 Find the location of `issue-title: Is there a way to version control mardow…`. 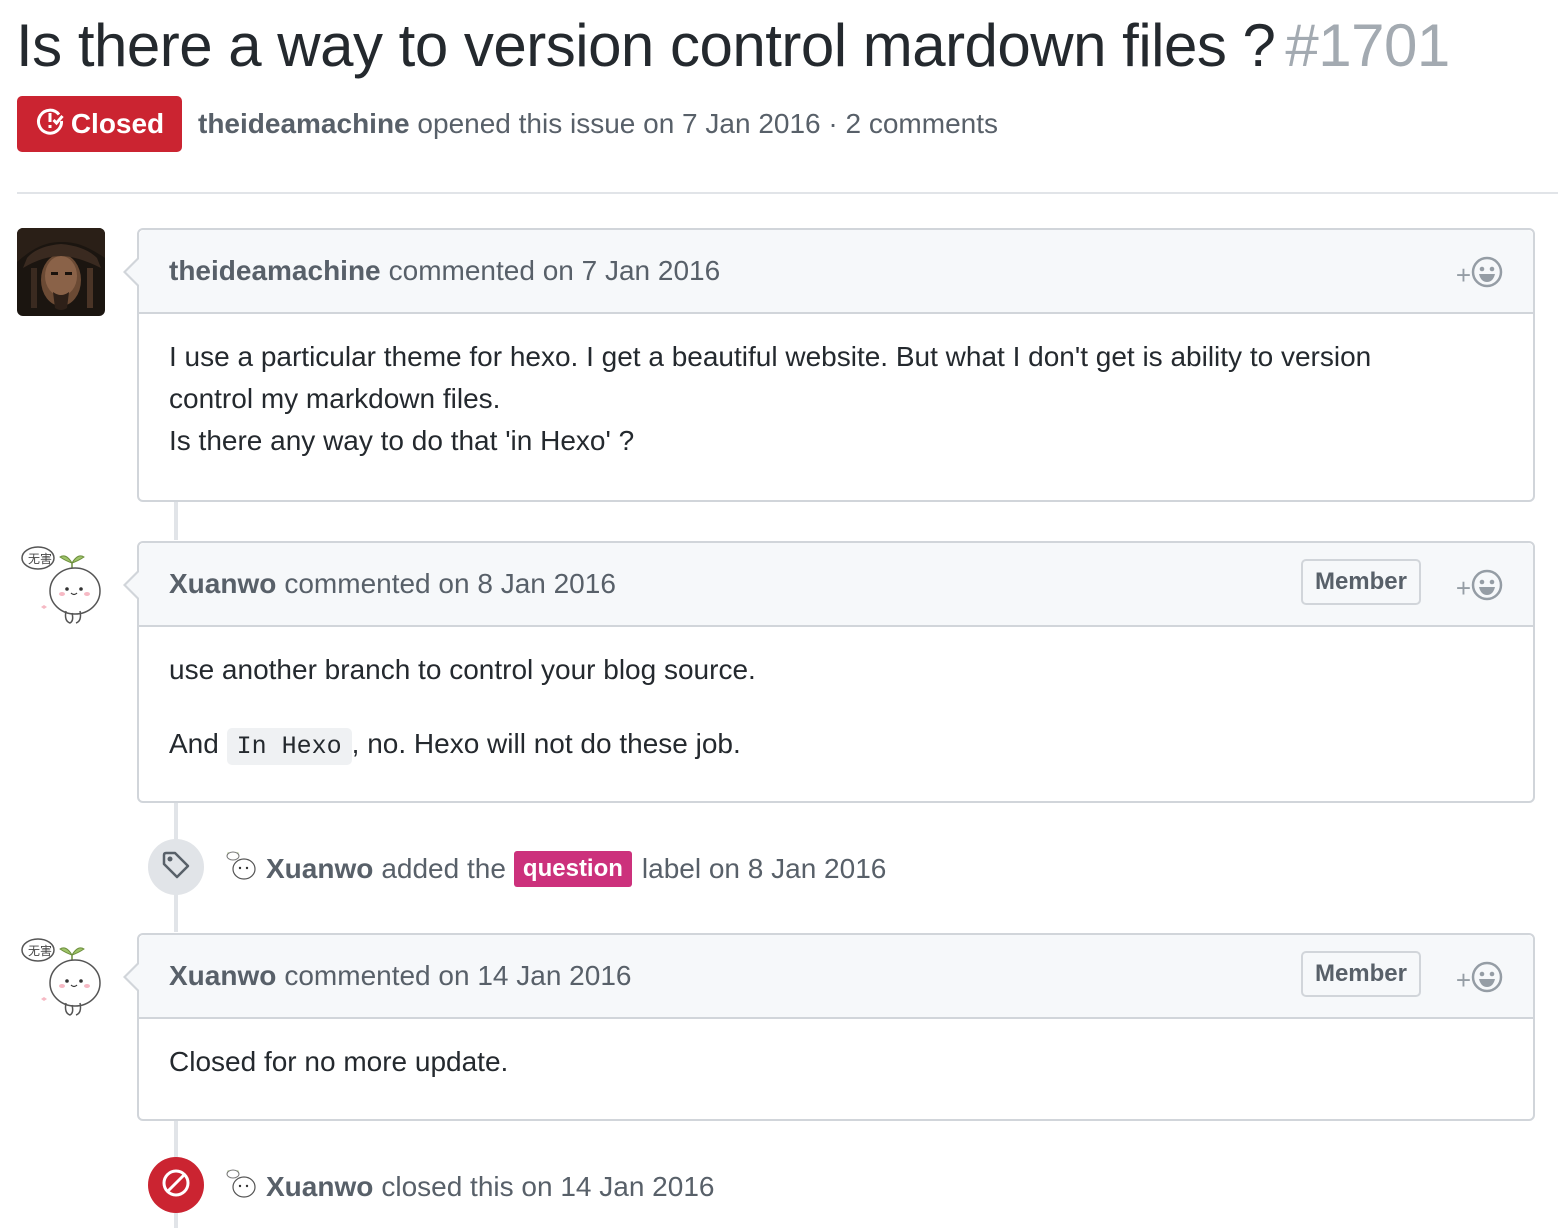

issue-title: Is there a way to version control mardow… is located at coordinates (733, 46).